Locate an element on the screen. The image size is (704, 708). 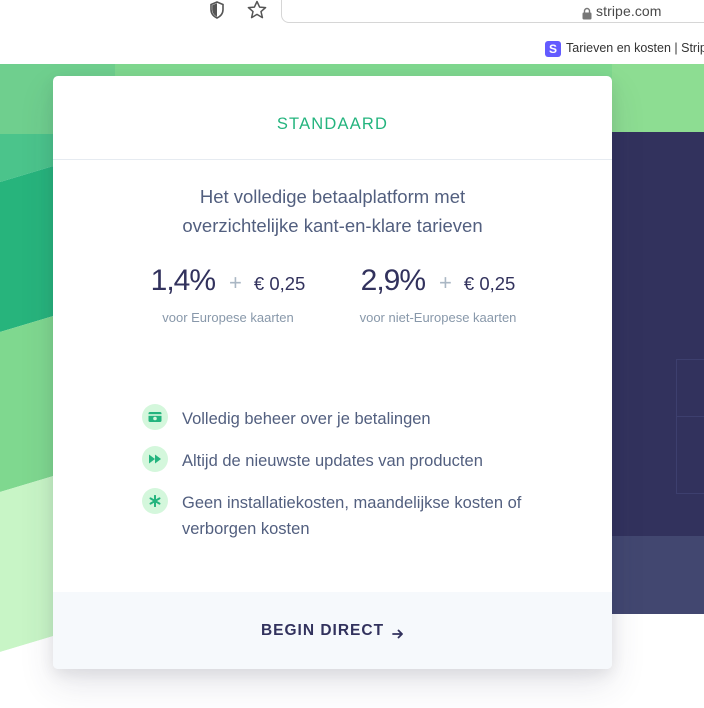
asterisk-icon is located at coordinates (155, 501).